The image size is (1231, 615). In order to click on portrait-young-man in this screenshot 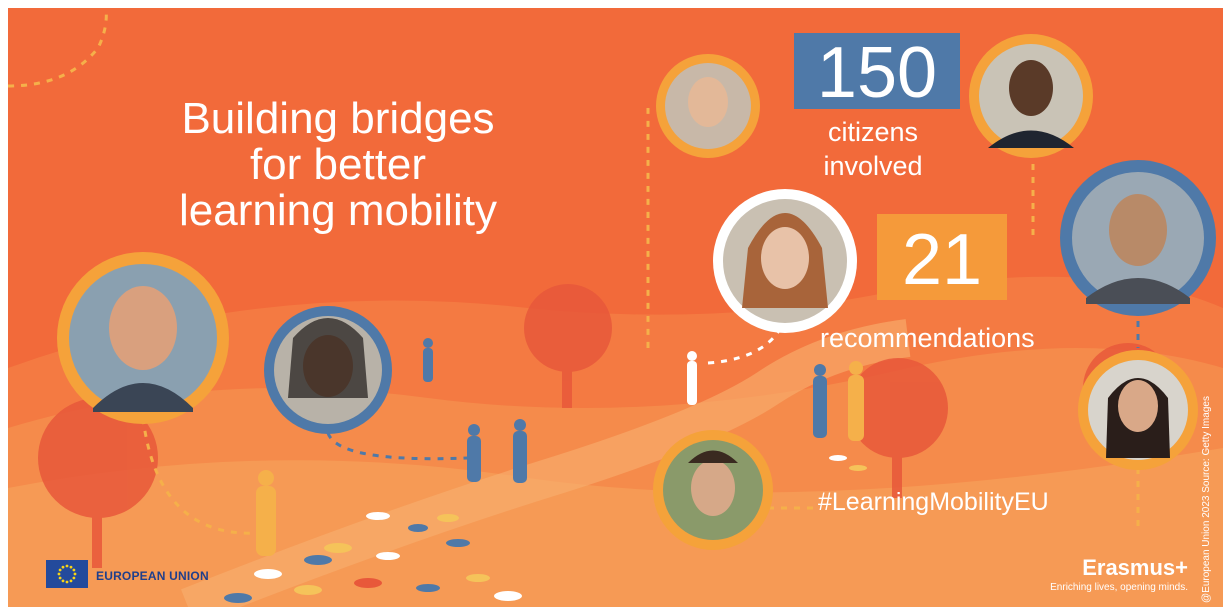, I will do `click(713, 490)`.